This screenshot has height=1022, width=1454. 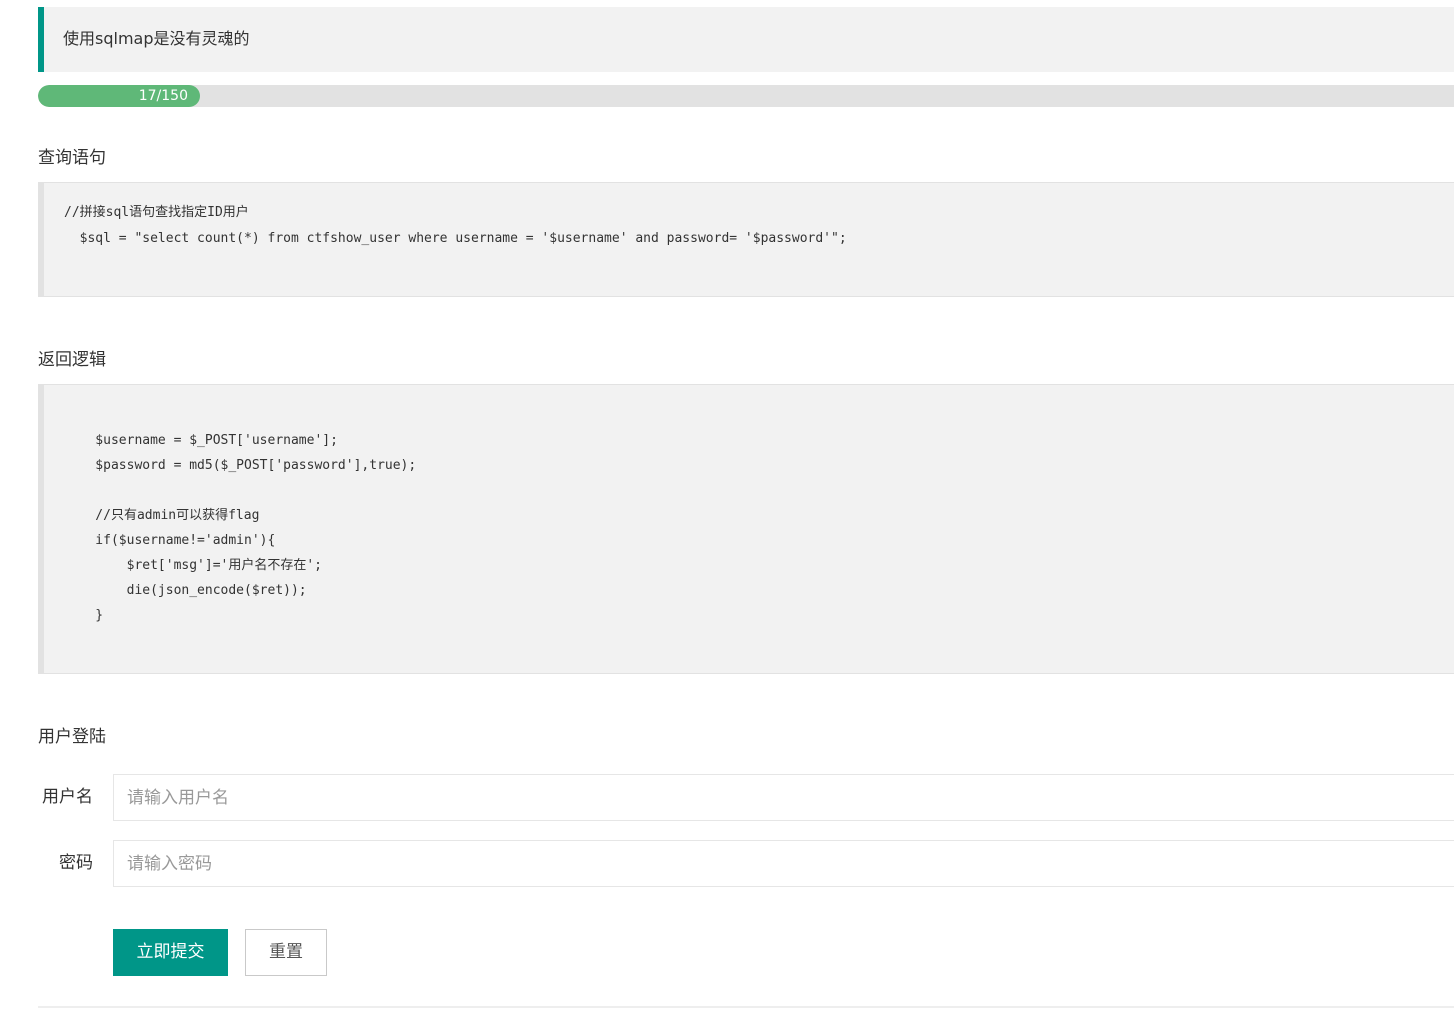 I want to click on bottom-divider, so click(x=746, y=1007).